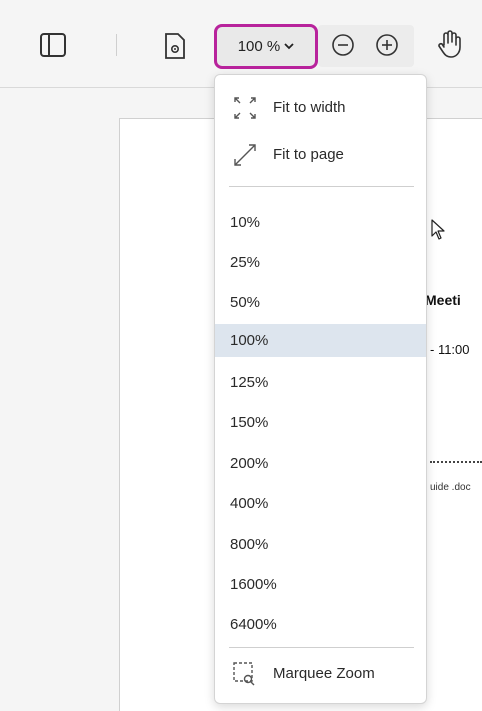 Image resolution: width=482 pixels, height=711 pixels. I want to click on fit-to-page-label: Fit to page, so click(308, 154).